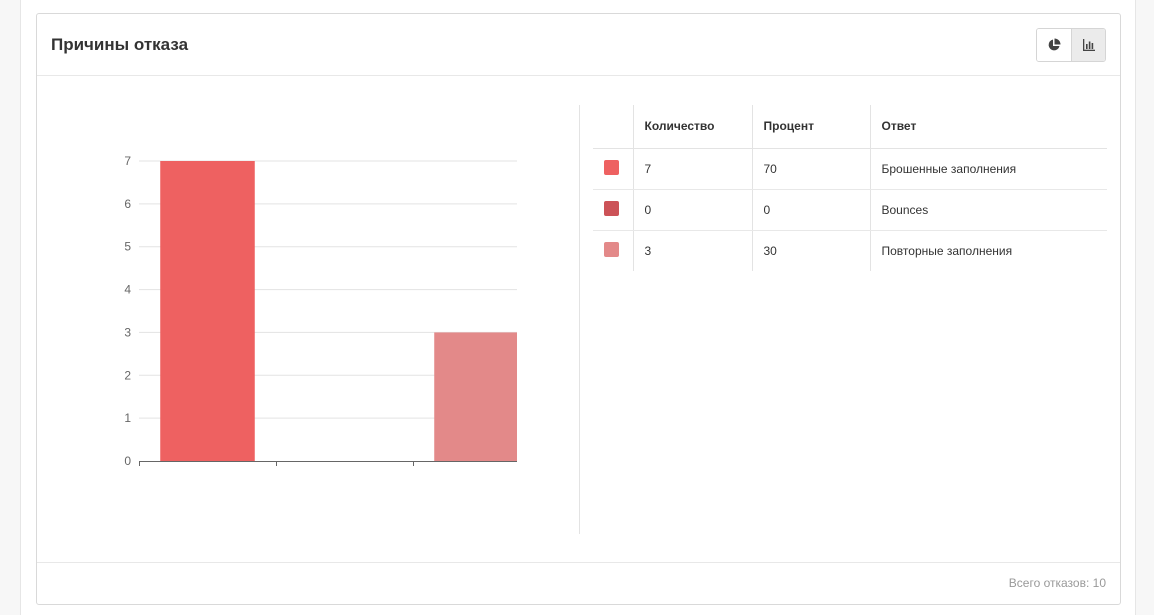 This screenshot has height=615, width=1154. What do you see at coordinates (1057, 583) in the screenshot?
I see `total-rejections: Всего отказов: 10` at bounding box center [1057, 583].